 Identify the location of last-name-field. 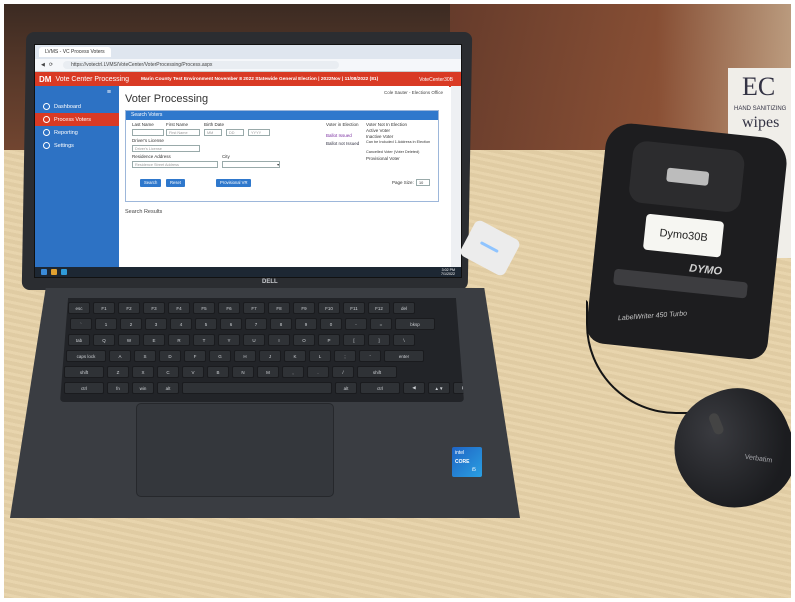
(148, 132).